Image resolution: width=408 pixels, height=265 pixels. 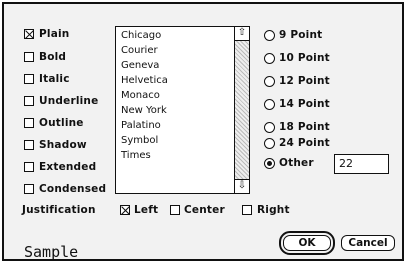 I want to click on justify-left-checkbox, so click(x=125, y=210).